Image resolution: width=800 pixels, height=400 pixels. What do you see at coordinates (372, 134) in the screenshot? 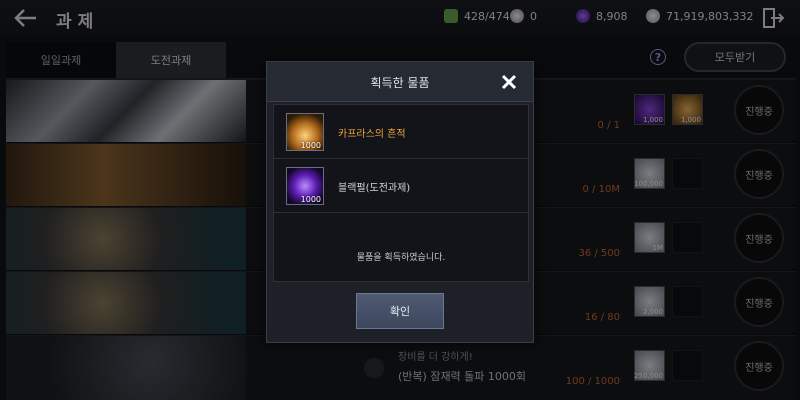
I see `item-name: 카프라스의 흔적` at bounding box center [372, 134].